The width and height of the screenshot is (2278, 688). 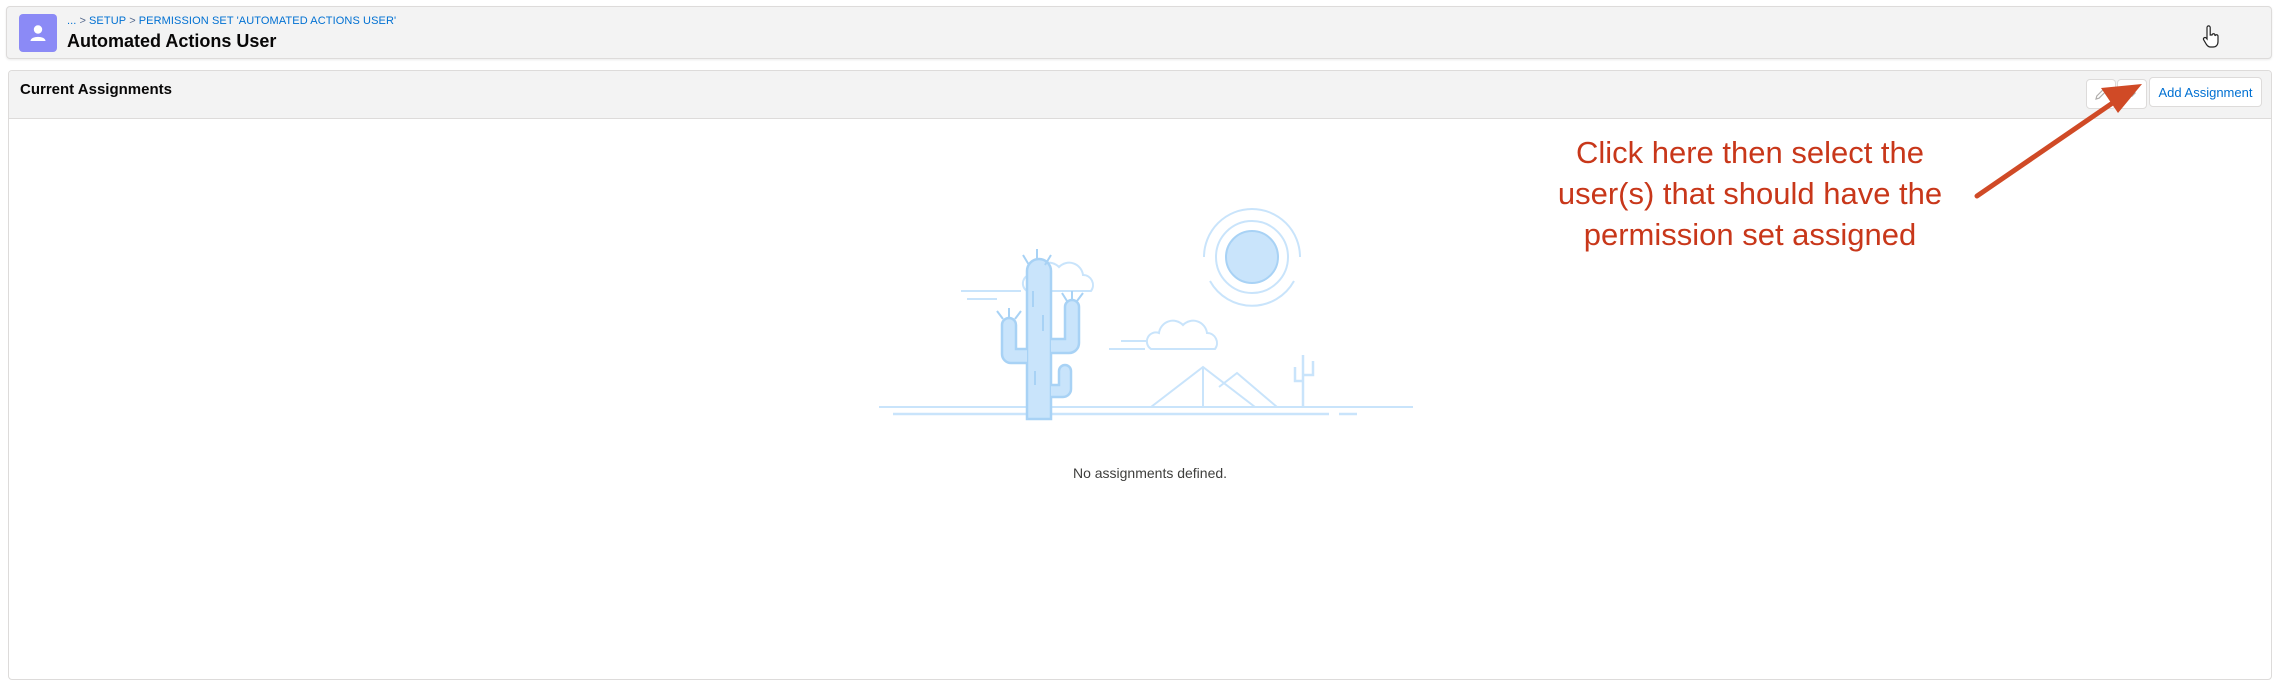 What do you see at coordinates (1146, 314) in the screenshot?
I see `desert-cactus-illustration` at bounding box center [1146, 314].